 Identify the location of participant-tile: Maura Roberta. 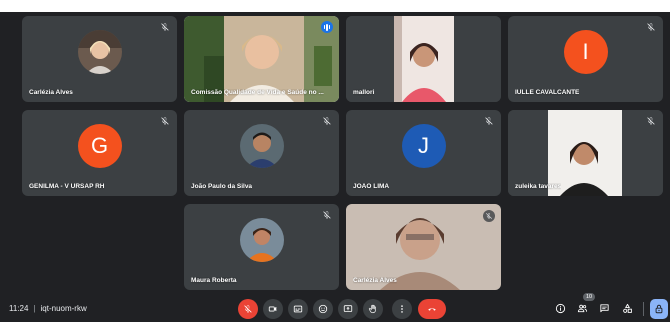
(261, 247).